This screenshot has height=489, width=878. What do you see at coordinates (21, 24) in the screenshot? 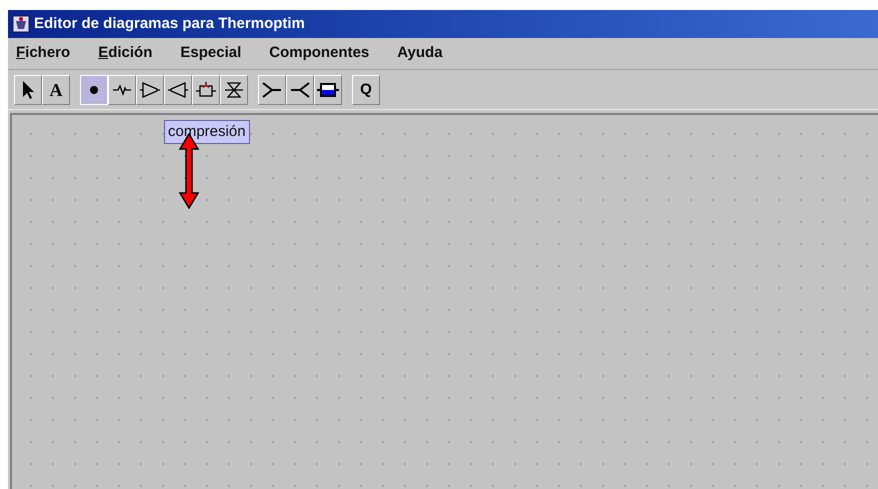
I see `app-icon` at bounding box center [21, 24].